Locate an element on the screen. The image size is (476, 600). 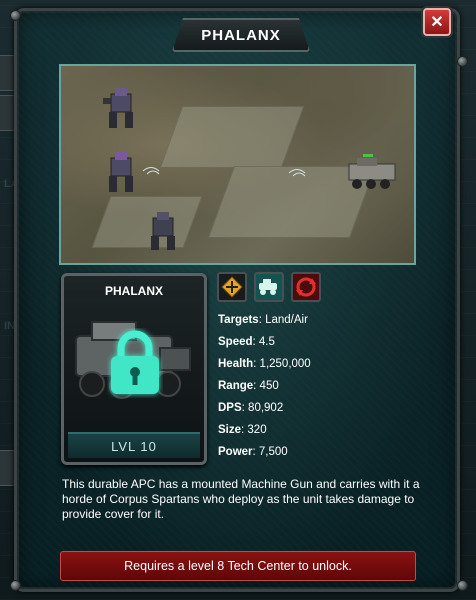
stat-label: Size is located at coordinates (230, 430).